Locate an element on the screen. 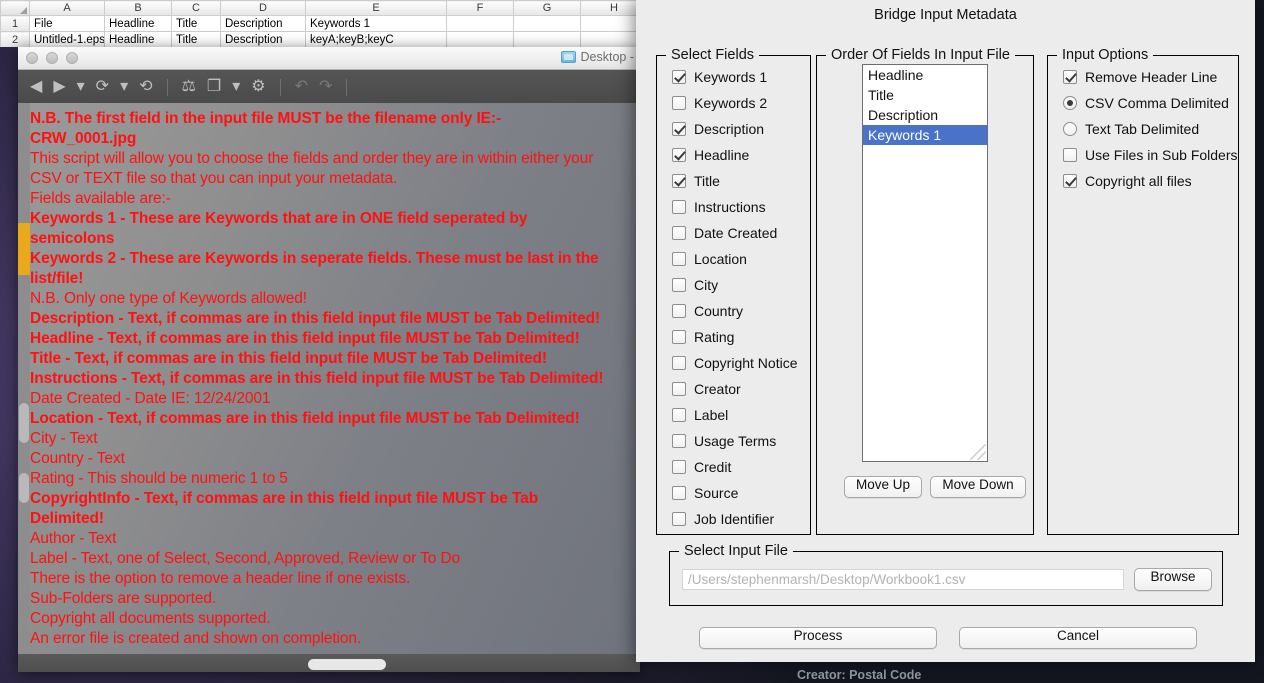 This screenshot has height=683, width=1264. move-down-button: Move Down is located at coordinates (978, 487).